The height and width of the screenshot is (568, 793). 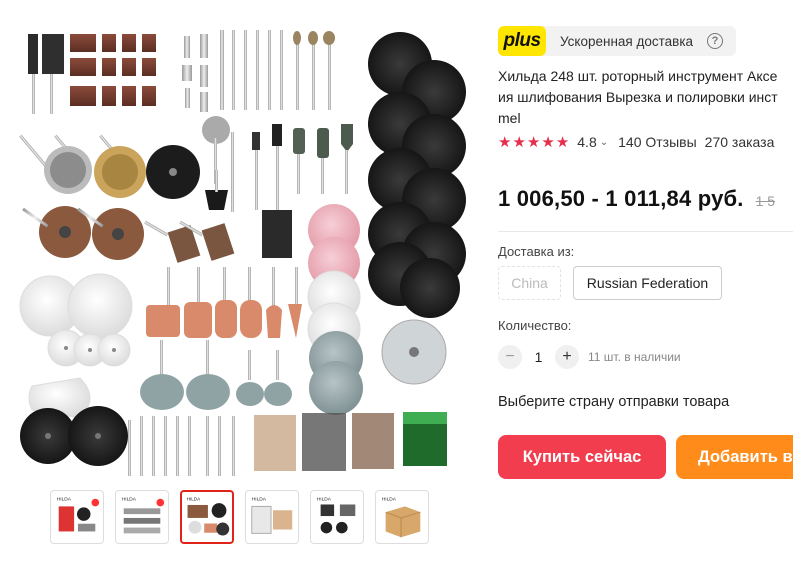 I want to click on fast-delivery-text: Ускоренная доставка, so click(x=627, y=41).